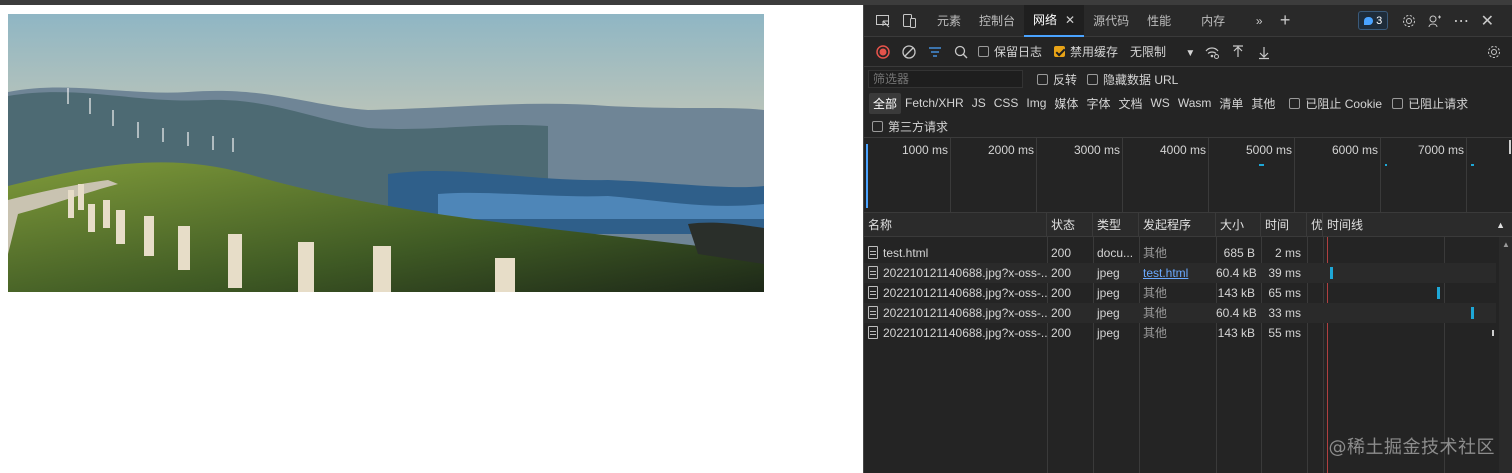 This screenshot has width=1512, height=473. What do you see at coordinates (1098, 103) in the screenshot?
I see `type-filter-font: 字体` at bounding box center [1098, 103].